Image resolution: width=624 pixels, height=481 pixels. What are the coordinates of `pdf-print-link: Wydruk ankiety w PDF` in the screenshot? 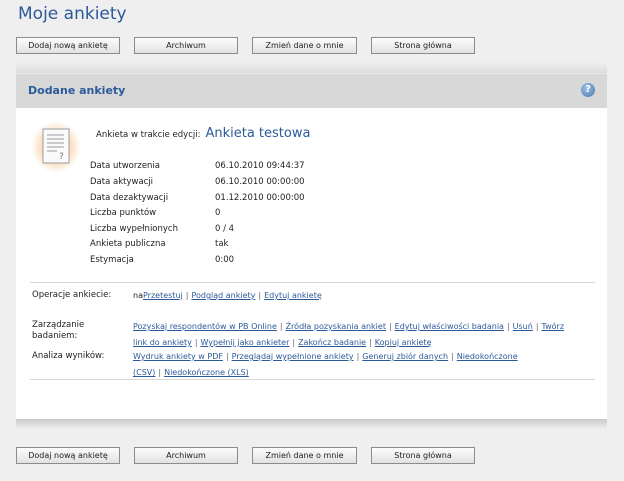 It's located at (178, 356).